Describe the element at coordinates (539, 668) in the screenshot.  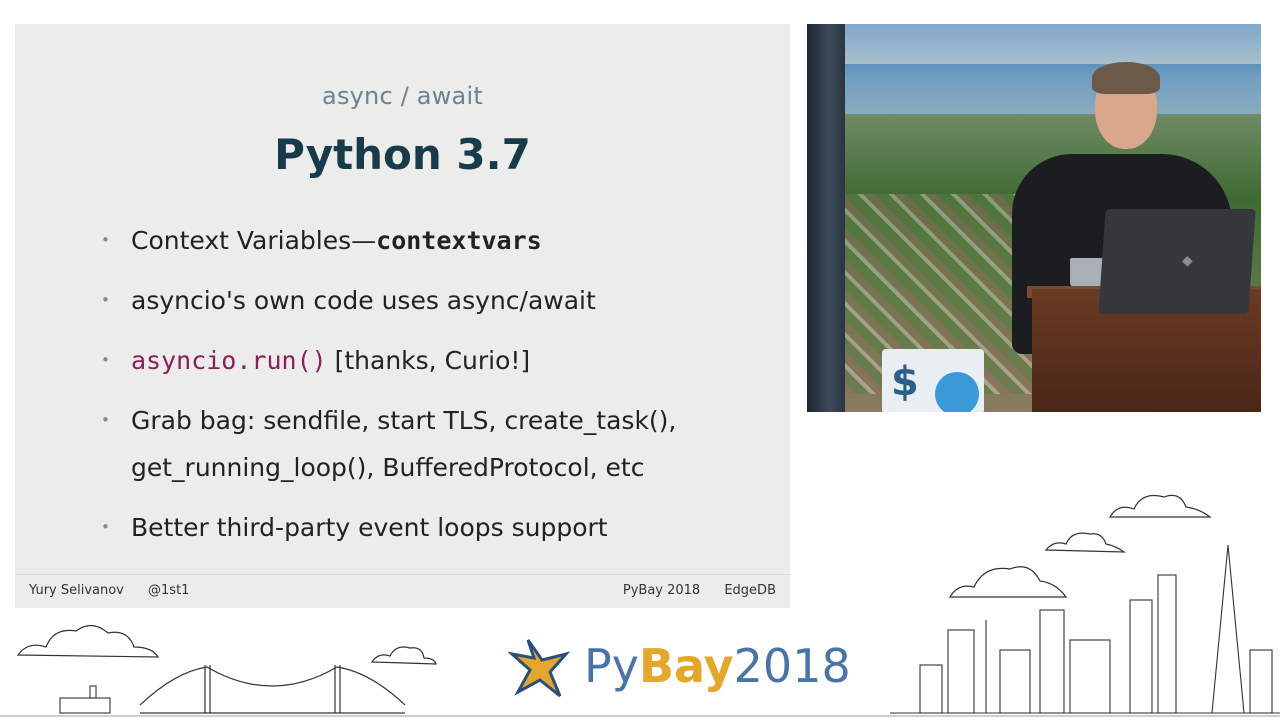
I see `pybay-star-icon` at that location.